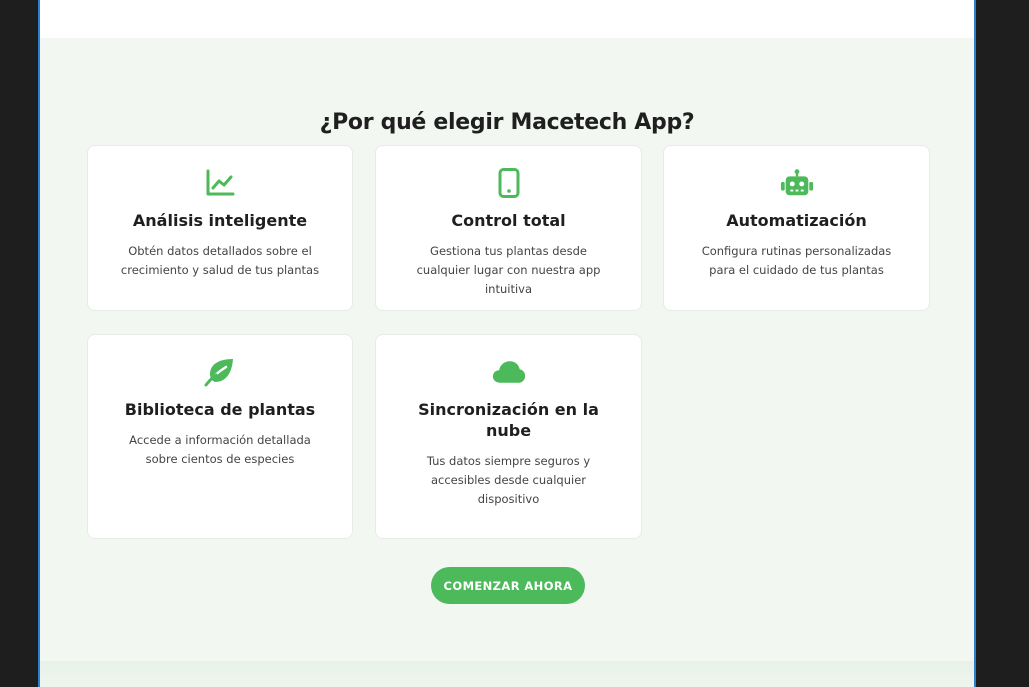 This screenshot has width=1029, height=687. Describe the element at coordinates (797, 183) in the screenshot. I see `robot-icon` at that location.